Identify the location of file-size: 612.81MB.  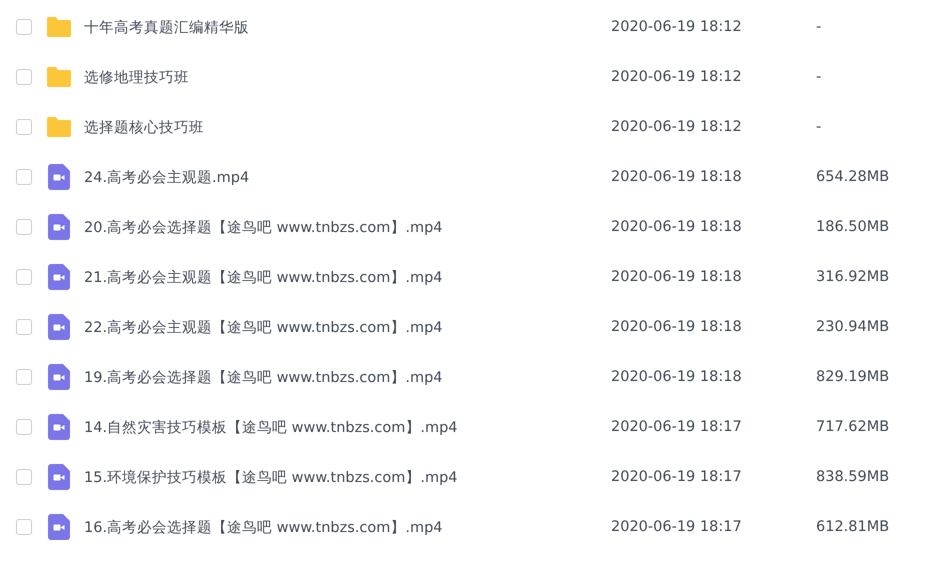
(853, 527).